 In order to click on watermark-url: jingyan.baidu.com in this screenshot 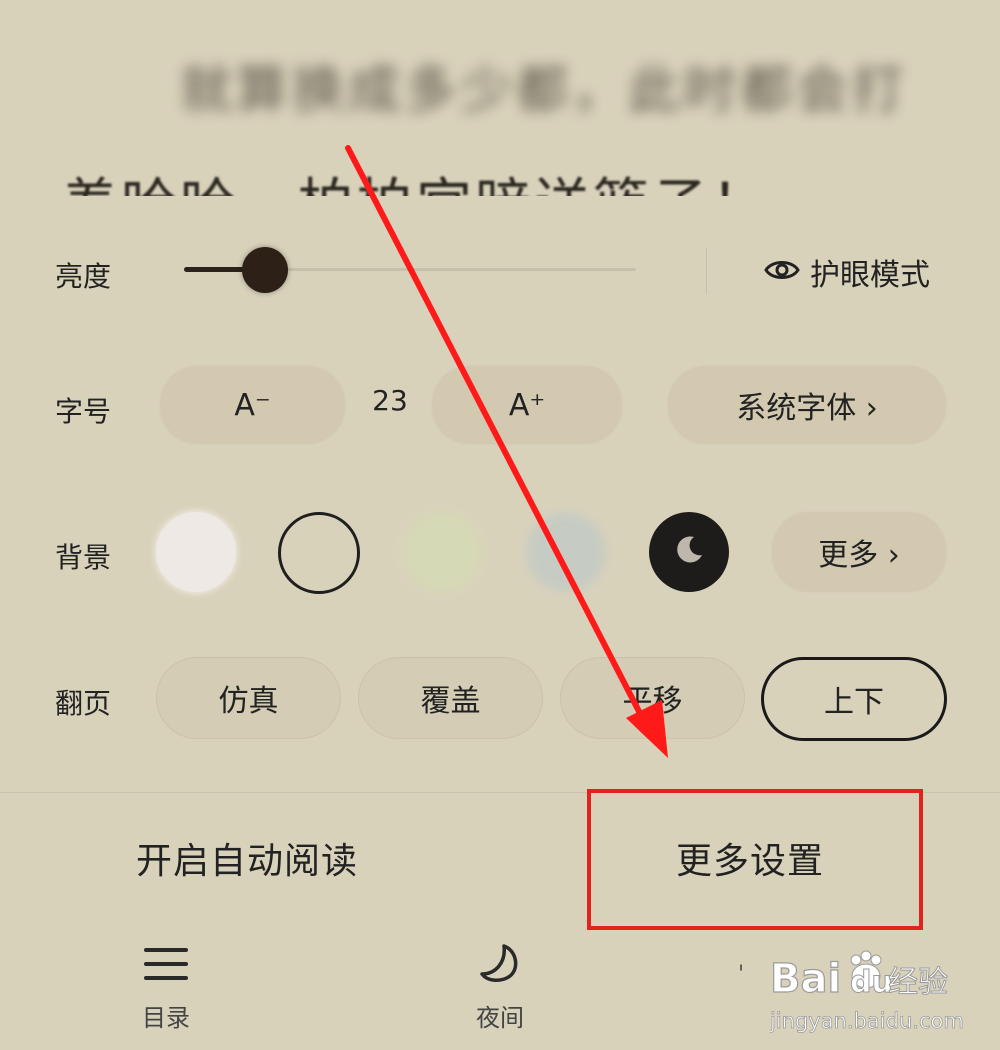, I will do `click(867, 1021)`.